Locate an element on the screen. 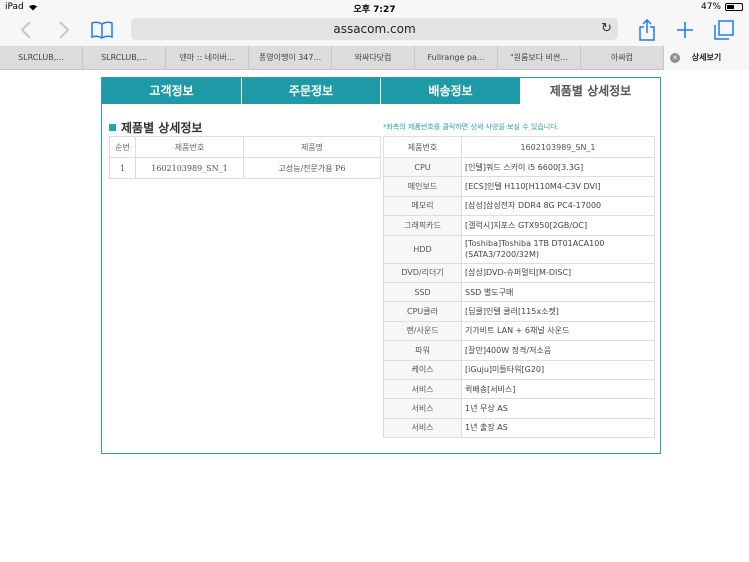  browser-toolbar: assacom.com ↻ is located at coordinates (374, 30).